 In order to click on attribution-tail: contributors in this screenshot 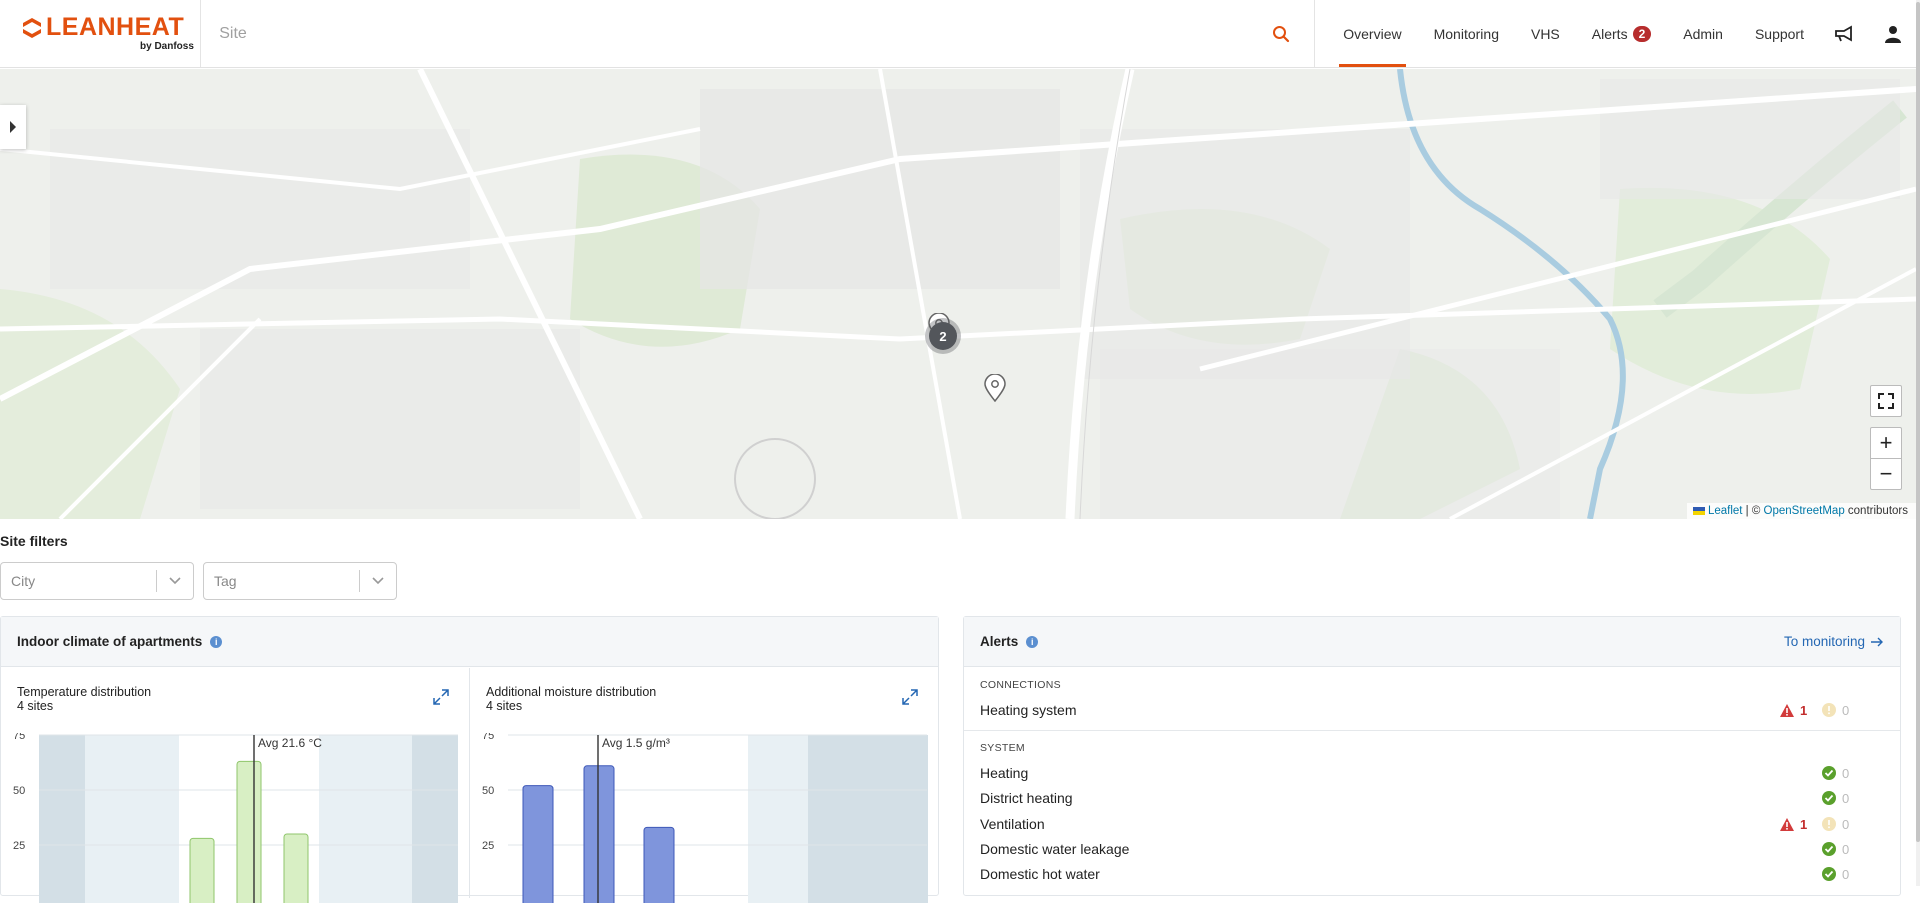, I will do `click(1876, 511)`.